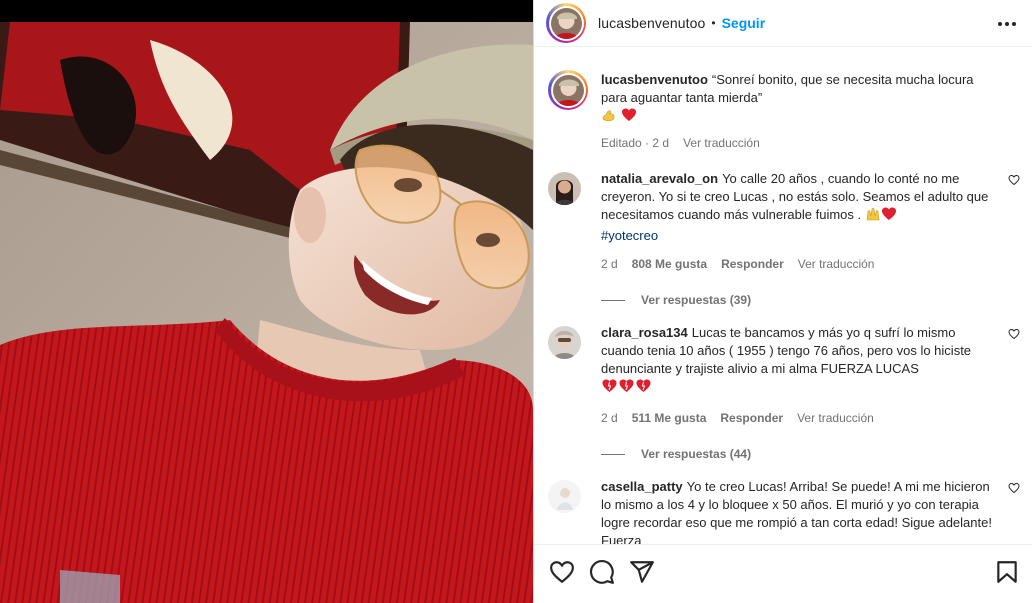 The width and height of the screenshot is (1032, 603). Describe the element at coordinates (1007, 24) in the screenshot. I see `more-options-icon` at that location.